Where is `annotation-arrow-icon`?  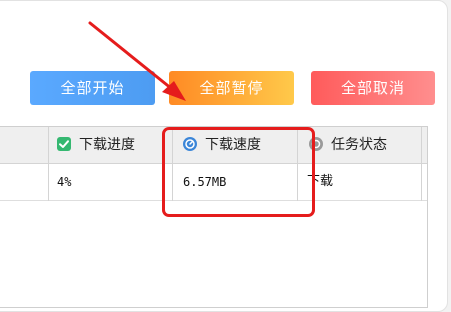 annotation-arrow-icon is located at coordinates (137, 61).